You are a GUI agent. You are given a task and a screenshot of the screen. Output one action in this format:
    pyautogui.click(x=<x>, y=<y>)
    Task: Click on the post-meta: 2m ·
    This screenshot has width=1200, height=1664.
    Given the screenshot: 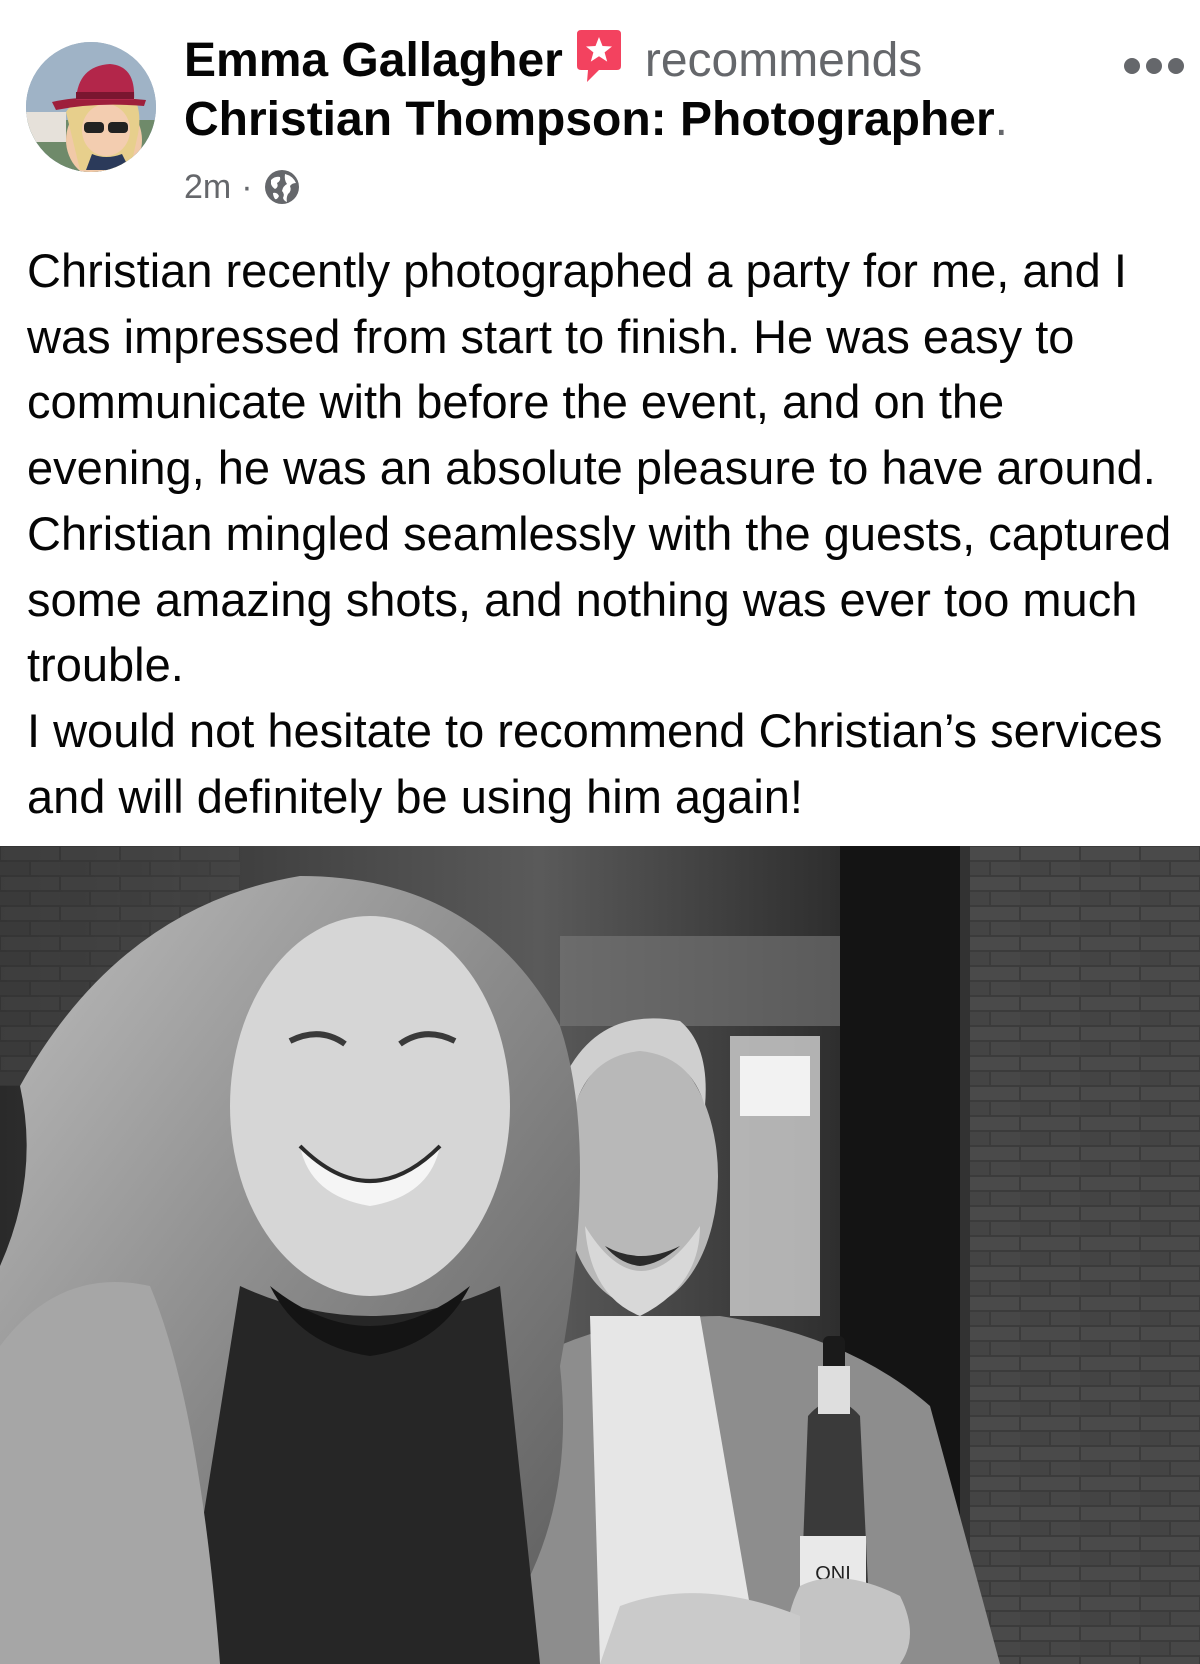 What is the action you would take?
    pyautogui.click(x=242, y=187)
    